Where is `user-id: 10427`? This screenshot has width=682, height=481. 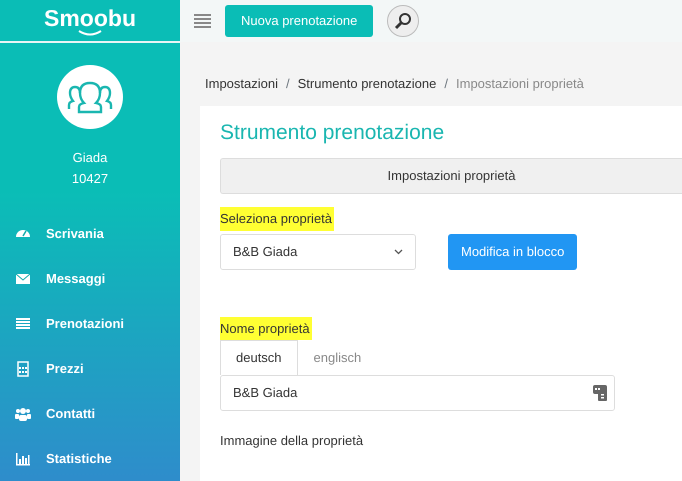
user-id: 10427 is located at coordinates (90, 179).